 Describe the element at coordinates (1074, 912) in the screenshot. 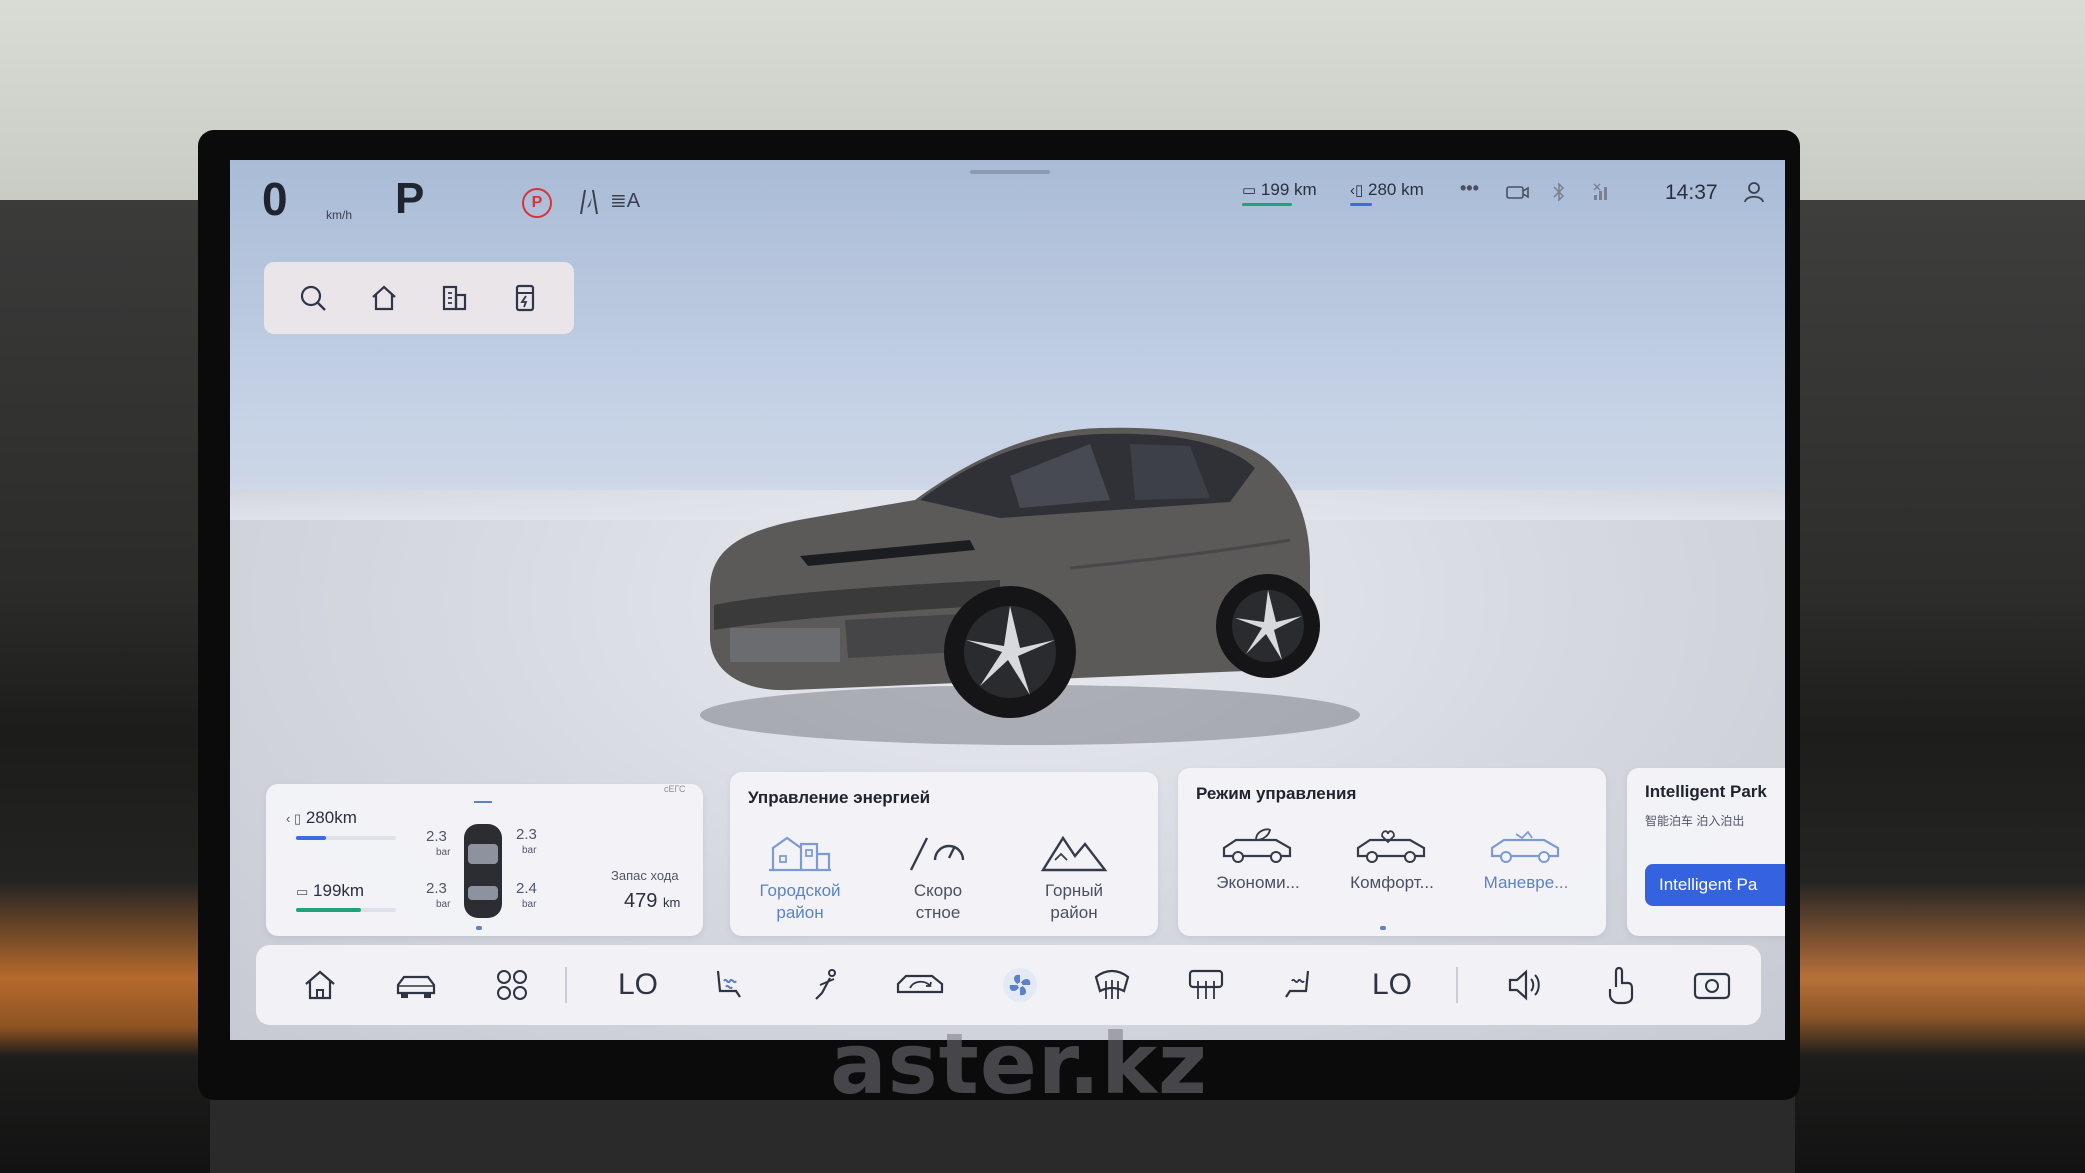

I see `energy-mode-mountain-label-2: район` at that location.